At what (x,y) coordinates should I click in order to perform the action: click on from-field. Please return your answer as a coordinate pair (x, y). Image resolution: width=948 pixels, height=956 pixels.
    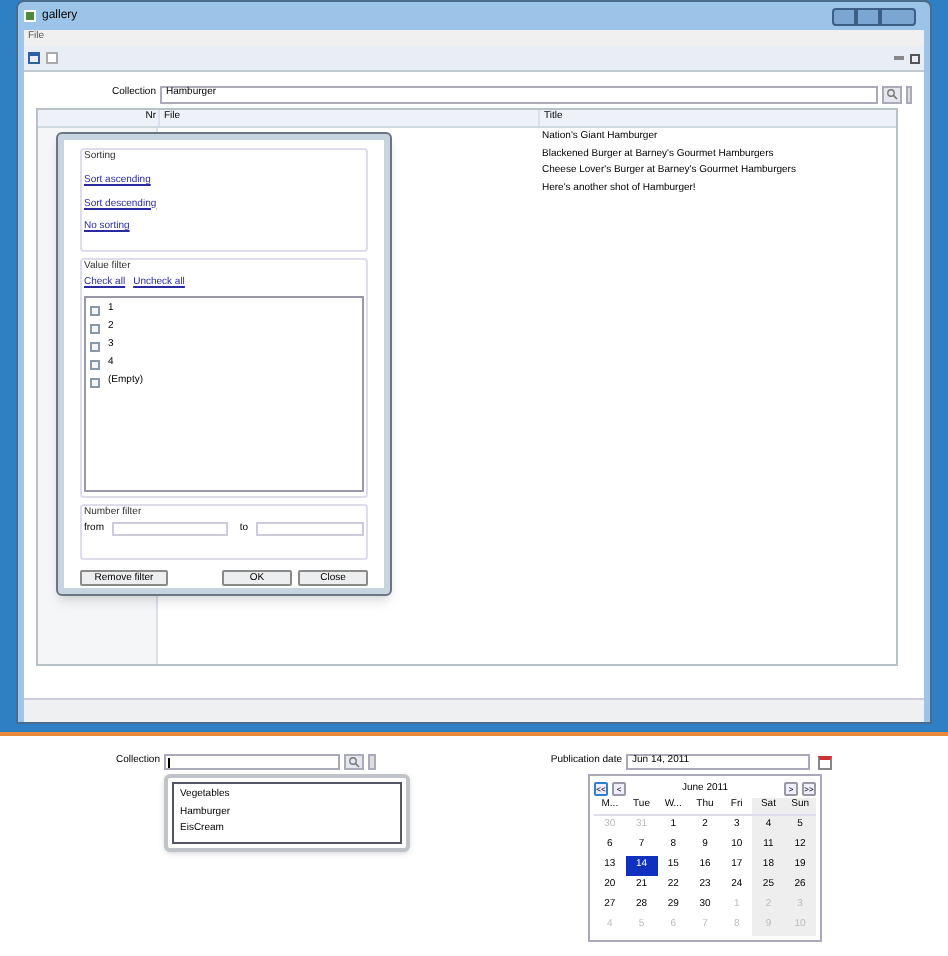
    Looking at the image, I should click on (170, 529).